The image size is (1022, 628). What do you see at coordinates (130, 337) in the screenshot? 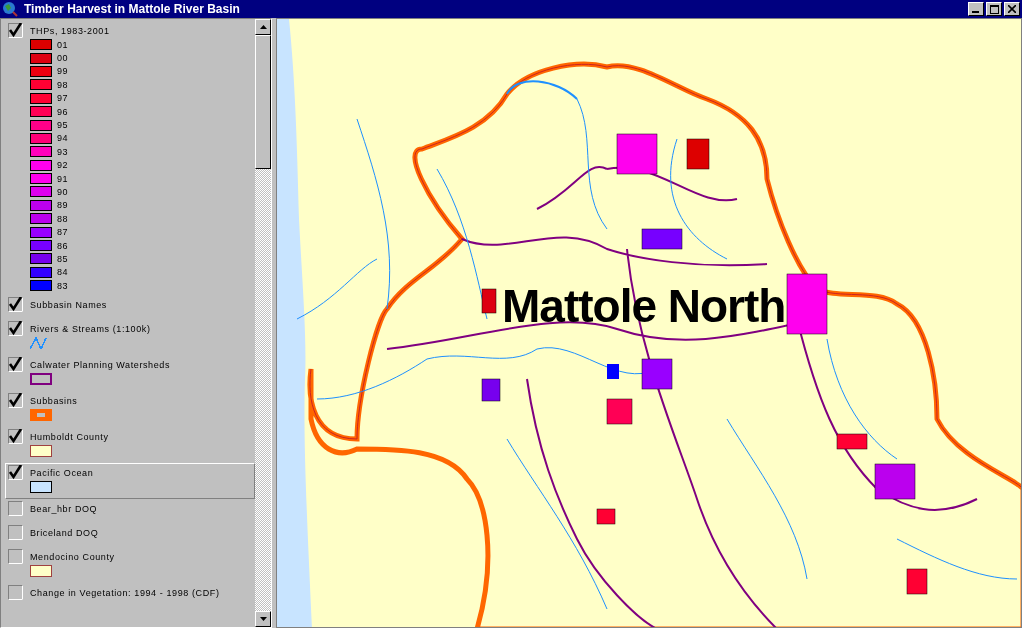
I see `legend-layer: Rivers & Streams (1:100k)` at bounding box center [130, 337].